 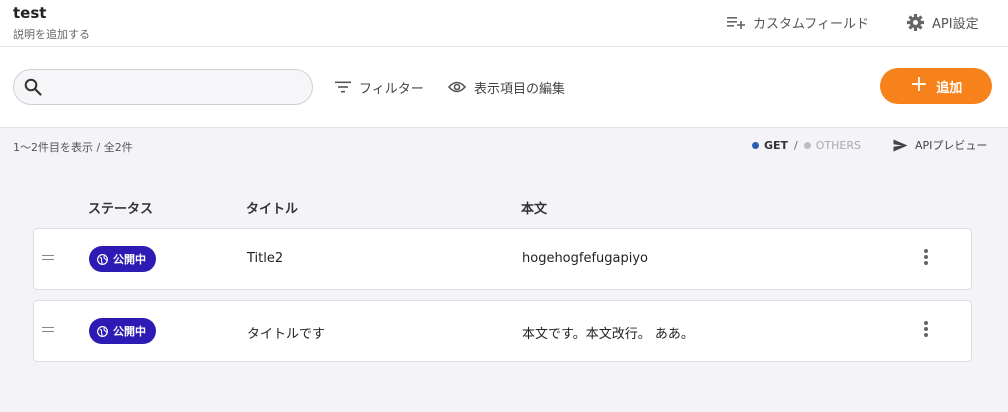 I want to click on column-header-status: ステータス, so click(x=120, y=207).